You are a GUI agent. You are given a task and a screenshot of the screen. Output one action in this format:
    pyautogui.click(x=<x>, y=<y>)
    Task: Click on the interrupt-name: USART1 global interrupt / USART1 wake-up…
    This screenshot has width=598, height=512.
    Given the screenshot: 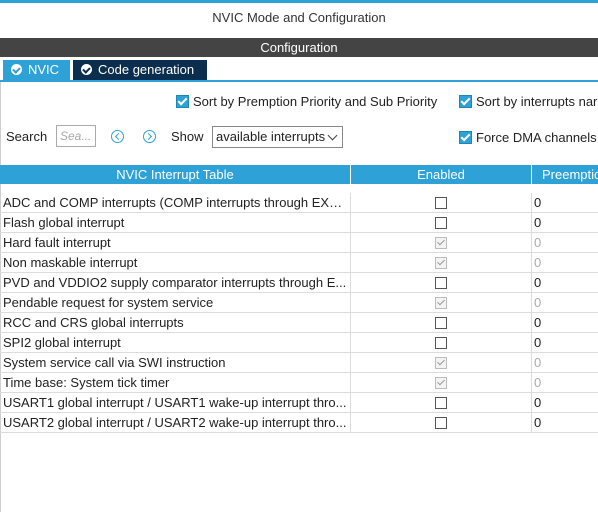 What is the action you would take?
    pyautogui.click(x=175, y=402)
    